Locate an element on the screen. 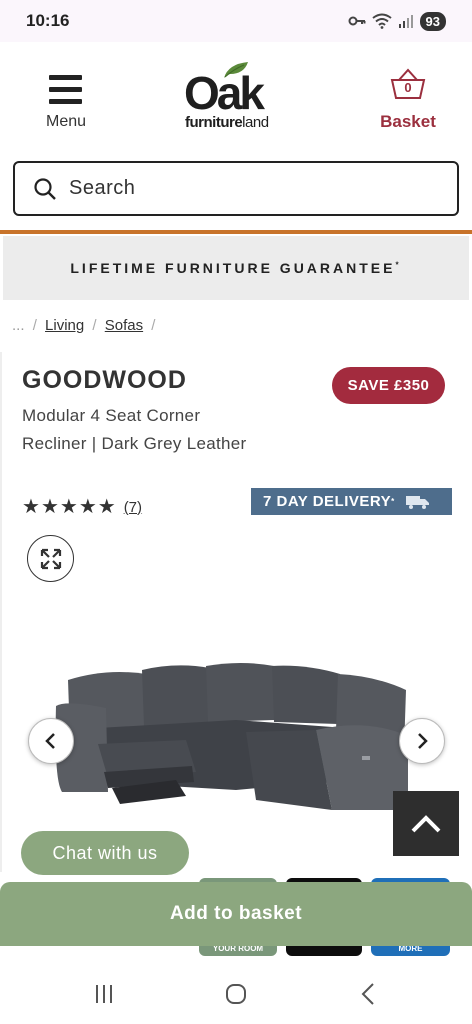 The image size is (472, 1024). menu-button: Menu is located at coordinates (66, 102).